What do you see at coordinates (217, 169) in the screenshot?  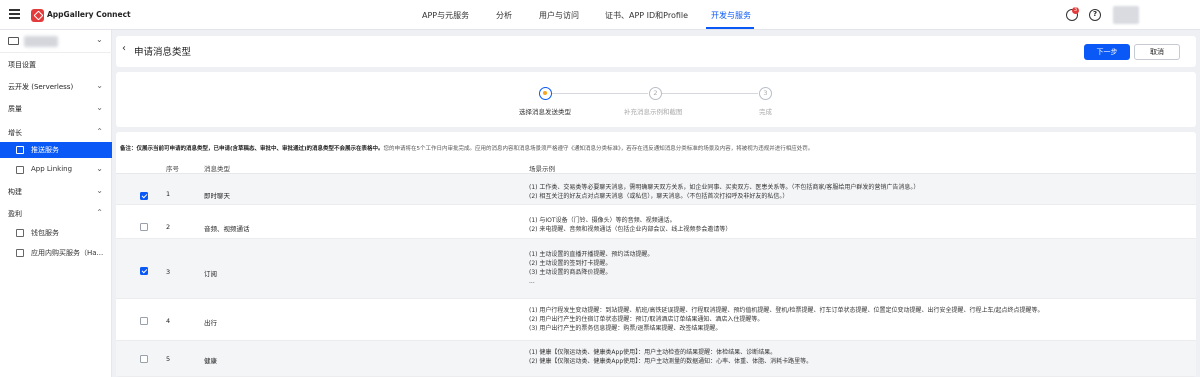 I see `header-type: 消息类型` at bounding box center [217, 169].